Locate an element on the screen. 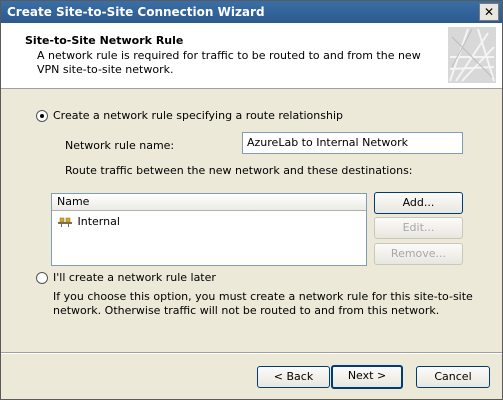  wizard-banner-icon is located at coordinates (472, 55).